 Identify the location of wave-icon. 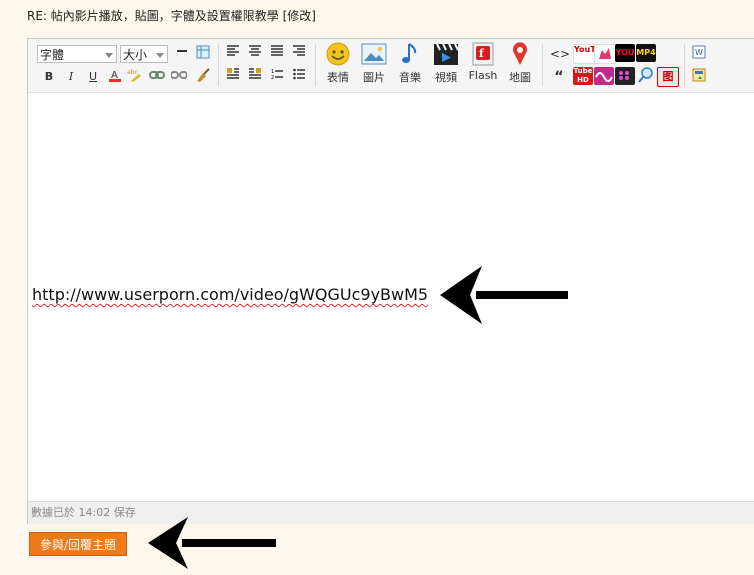
(604, 77).